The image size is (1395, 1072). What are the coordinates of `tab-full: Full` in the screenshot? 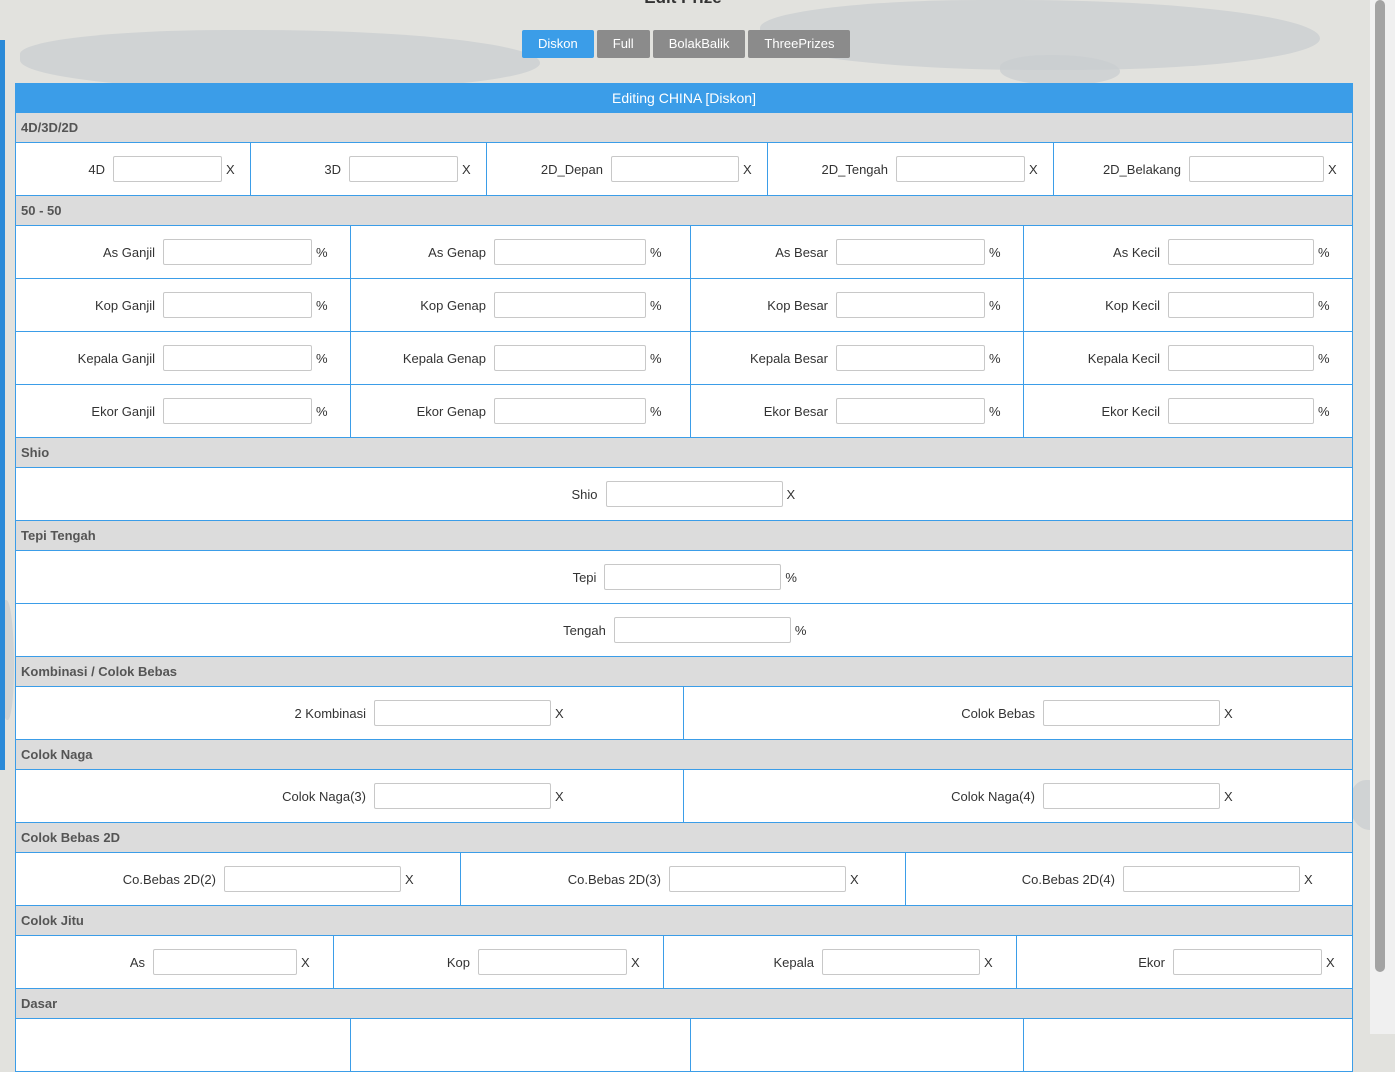 It's located at (623, 44).